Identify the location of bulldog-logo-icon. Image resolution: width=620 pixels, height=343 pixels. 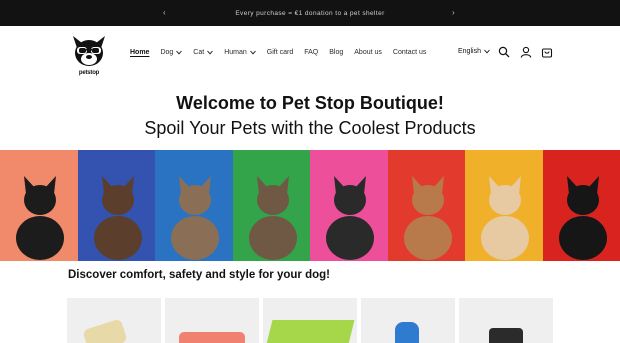
(89, 51).